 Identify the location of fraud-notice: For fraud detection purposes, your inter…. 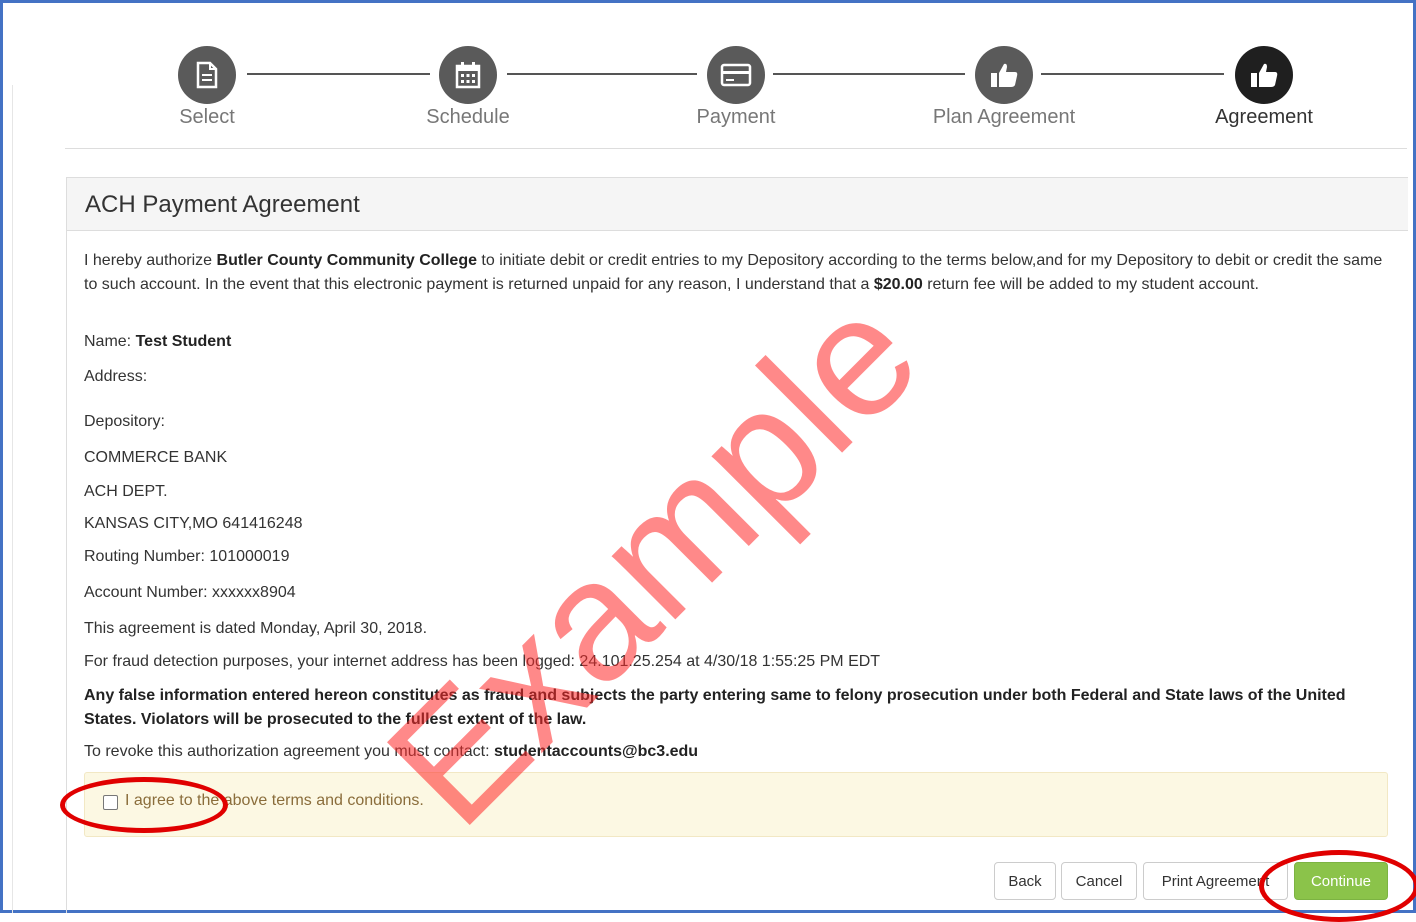
(482, 661).